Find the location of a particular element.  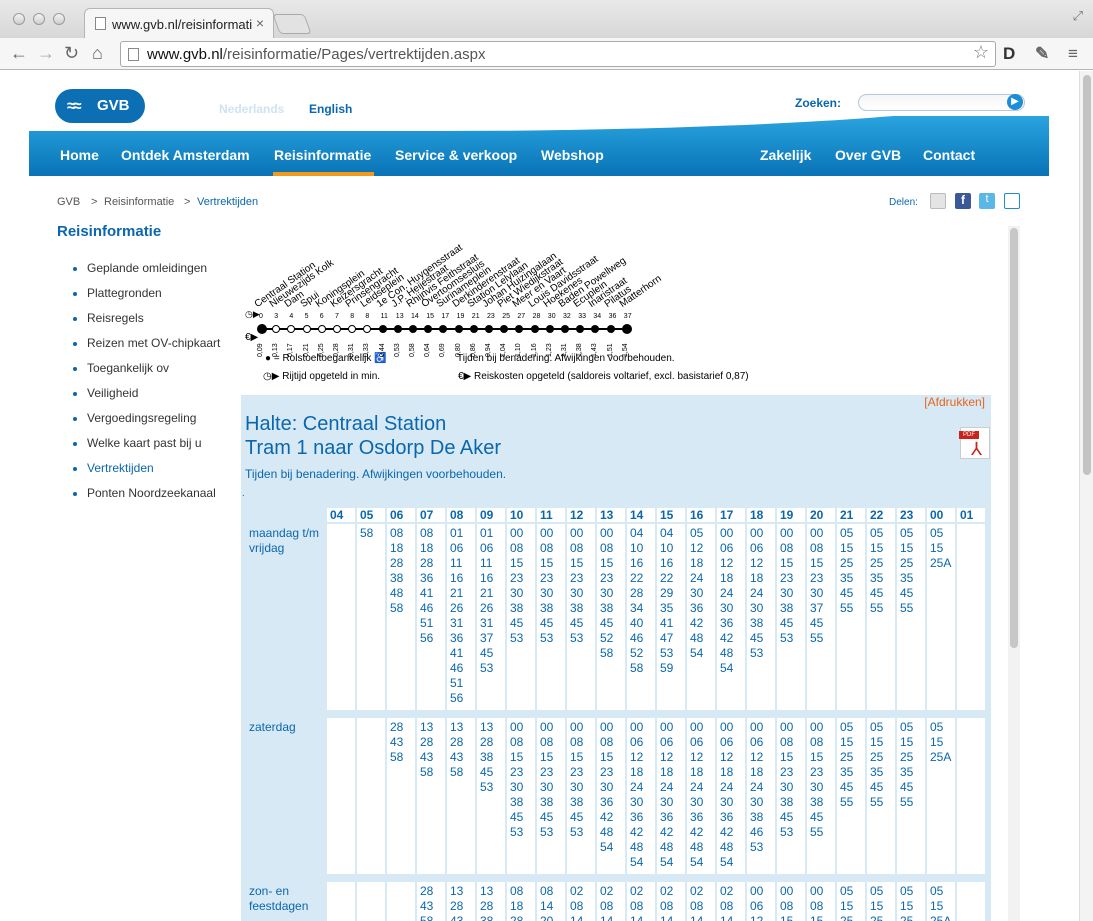

minute-value: 48 is located at coordinates (607, 832).